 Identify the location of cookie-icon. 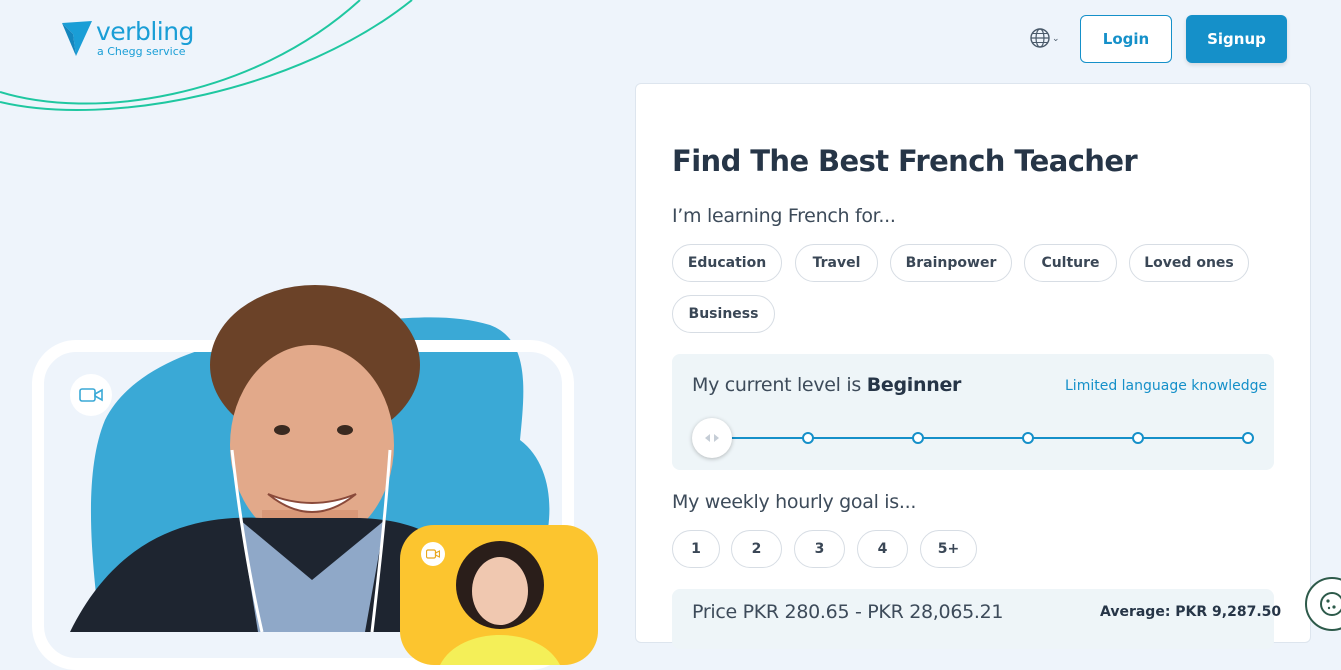
(1330, 604).